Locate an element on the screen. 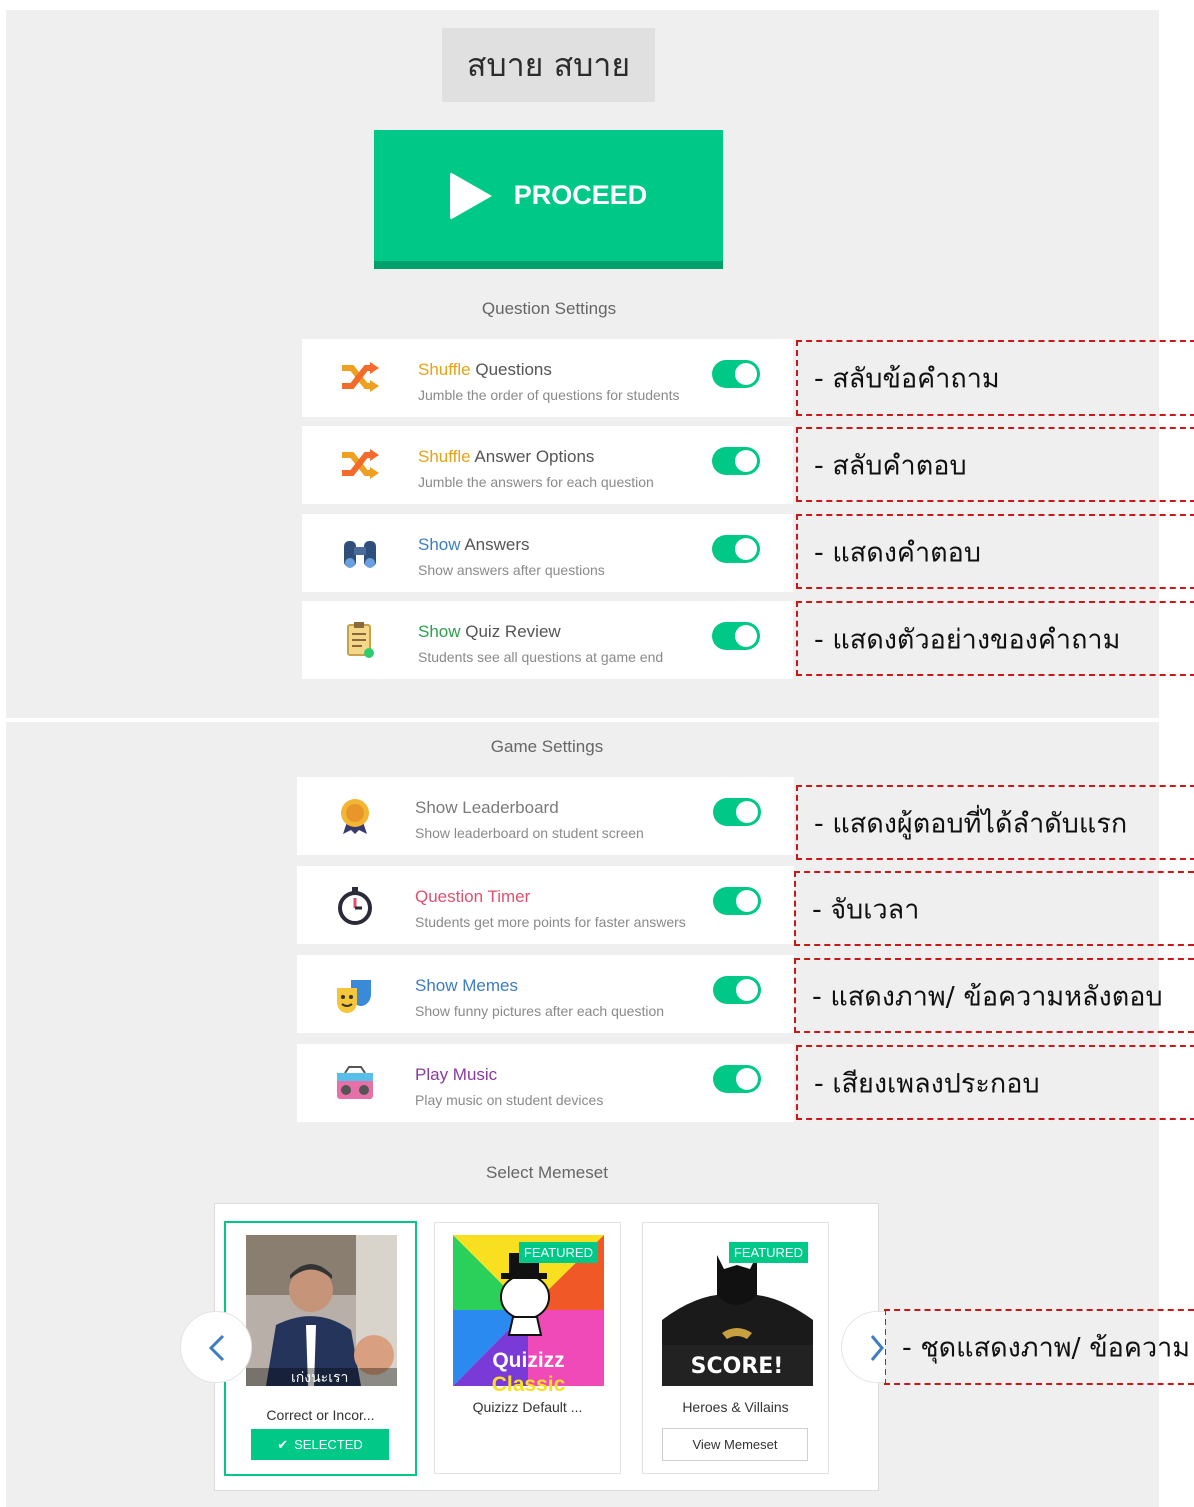 The height and width of the screenshot is (1507, 1194). chevron-right-icon is located at coordinates (877, 1348).